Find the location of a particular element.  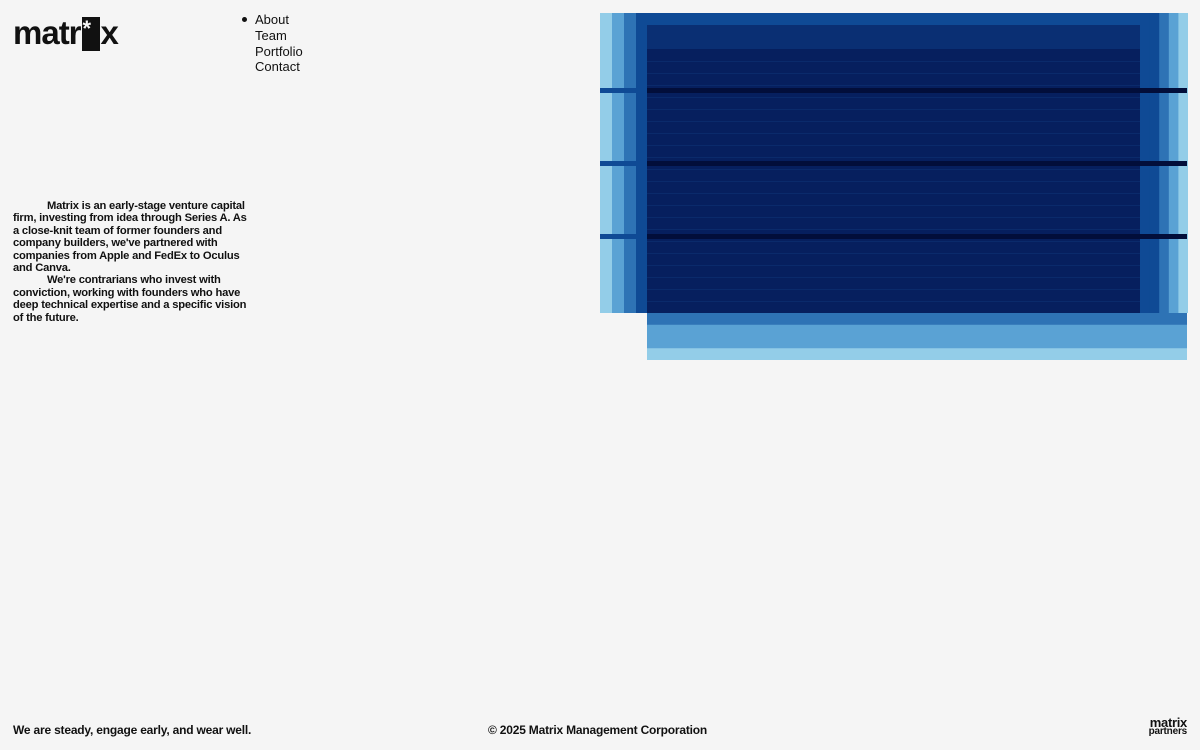

matrix-logo: matr x is located at coordinates (66, 32).